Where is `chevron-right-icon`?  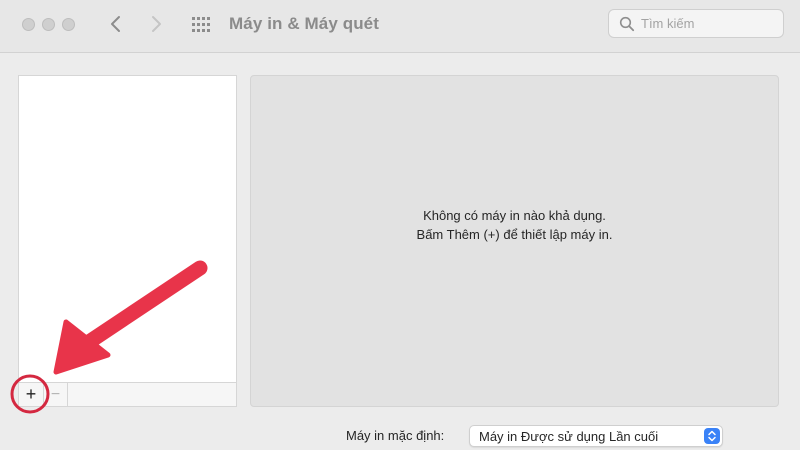
chevron-right-icon is located at coordinates (156, 24).